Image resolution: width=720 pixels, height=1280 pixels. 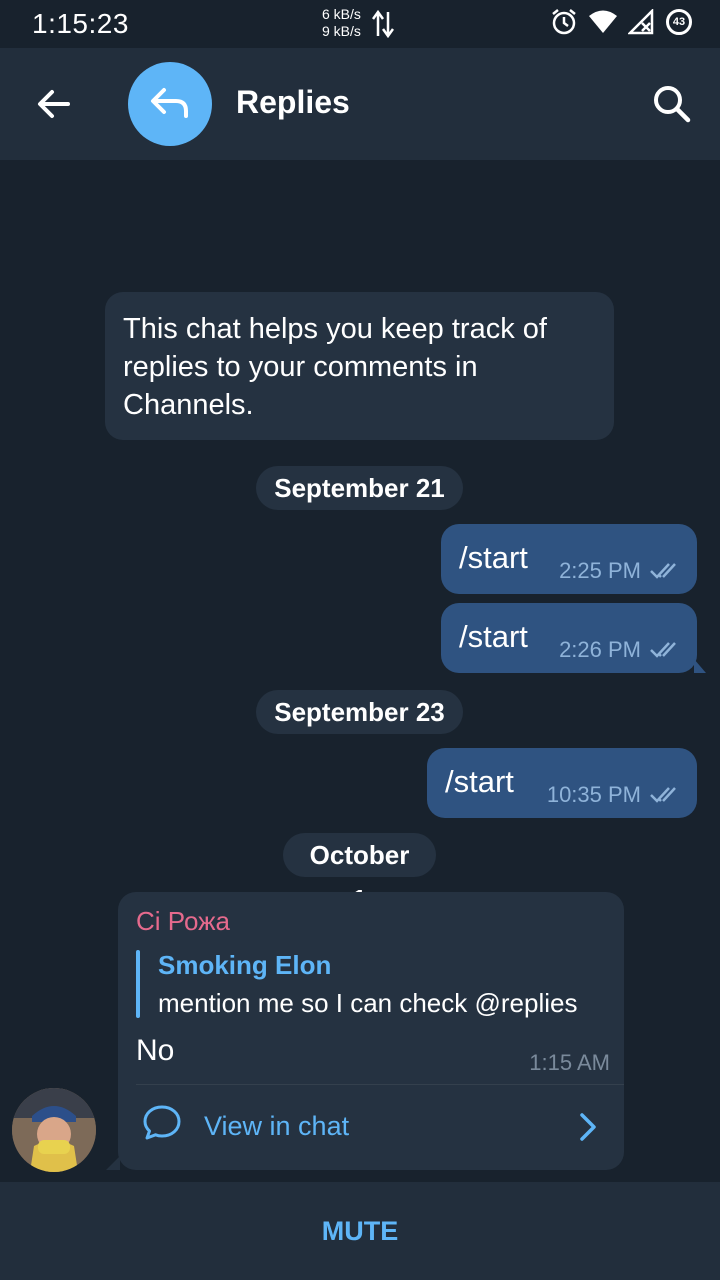 I want to click on chevron-right-icon, so click(x=588, y=1127).